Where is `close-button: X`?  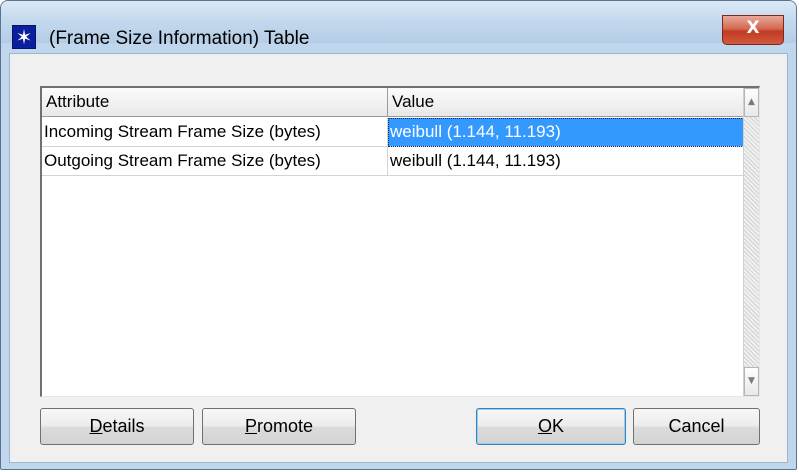 close-button: X is located at coordinates (753, 30).